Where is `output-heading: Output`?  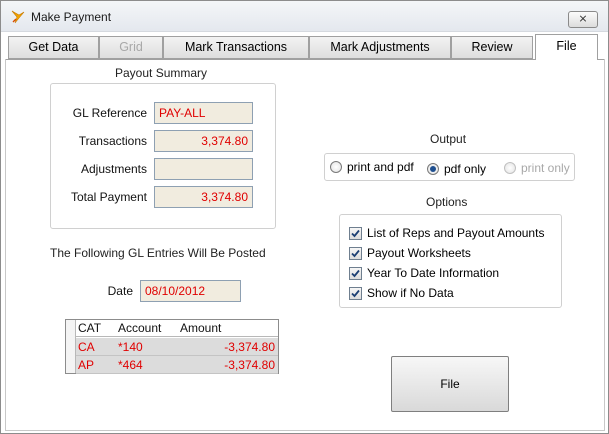 output-heading: Output is located at coordinates (448, 139).